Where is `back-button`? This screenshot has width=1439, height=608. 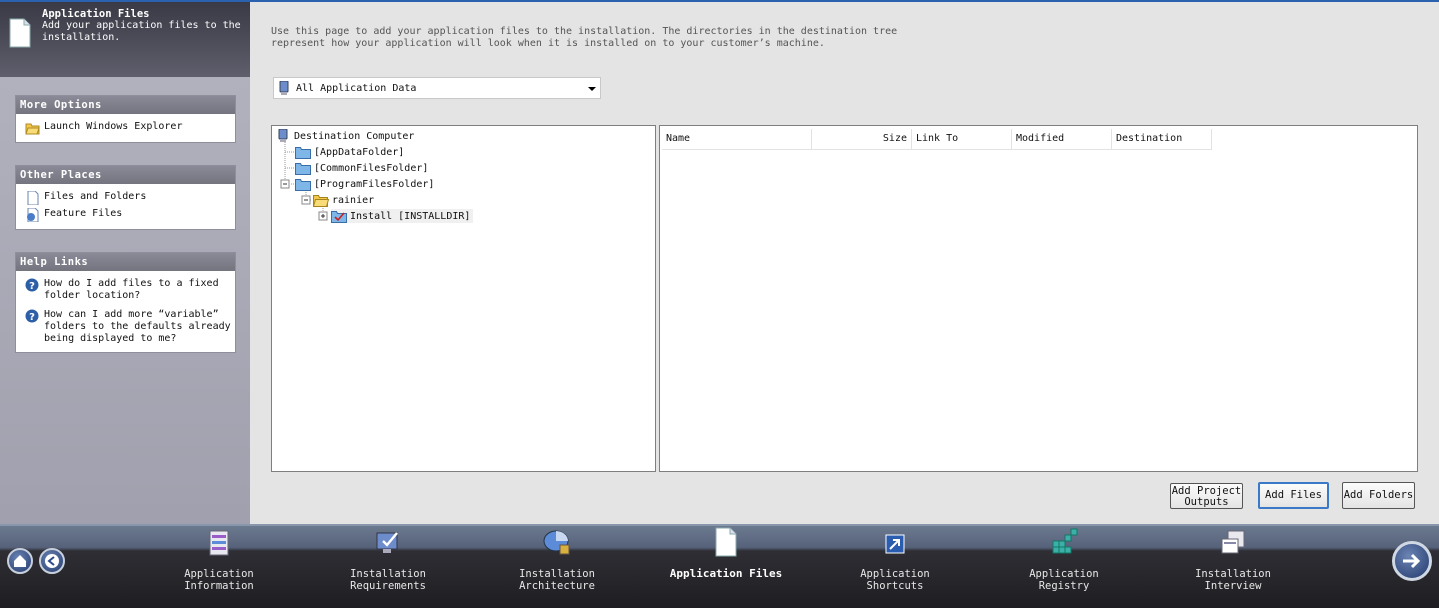 back-button is located at coordinates (52, 561).